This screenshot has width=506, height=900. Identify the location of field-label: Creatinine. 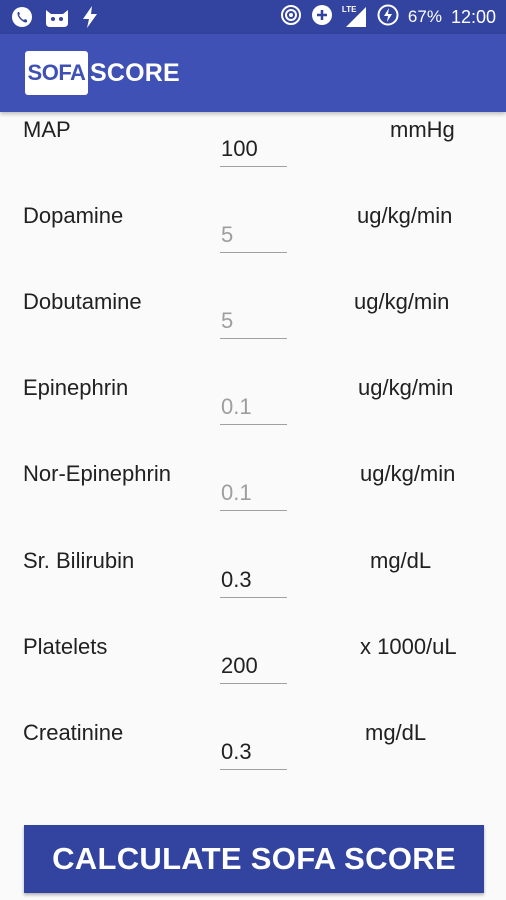
(73, 732).